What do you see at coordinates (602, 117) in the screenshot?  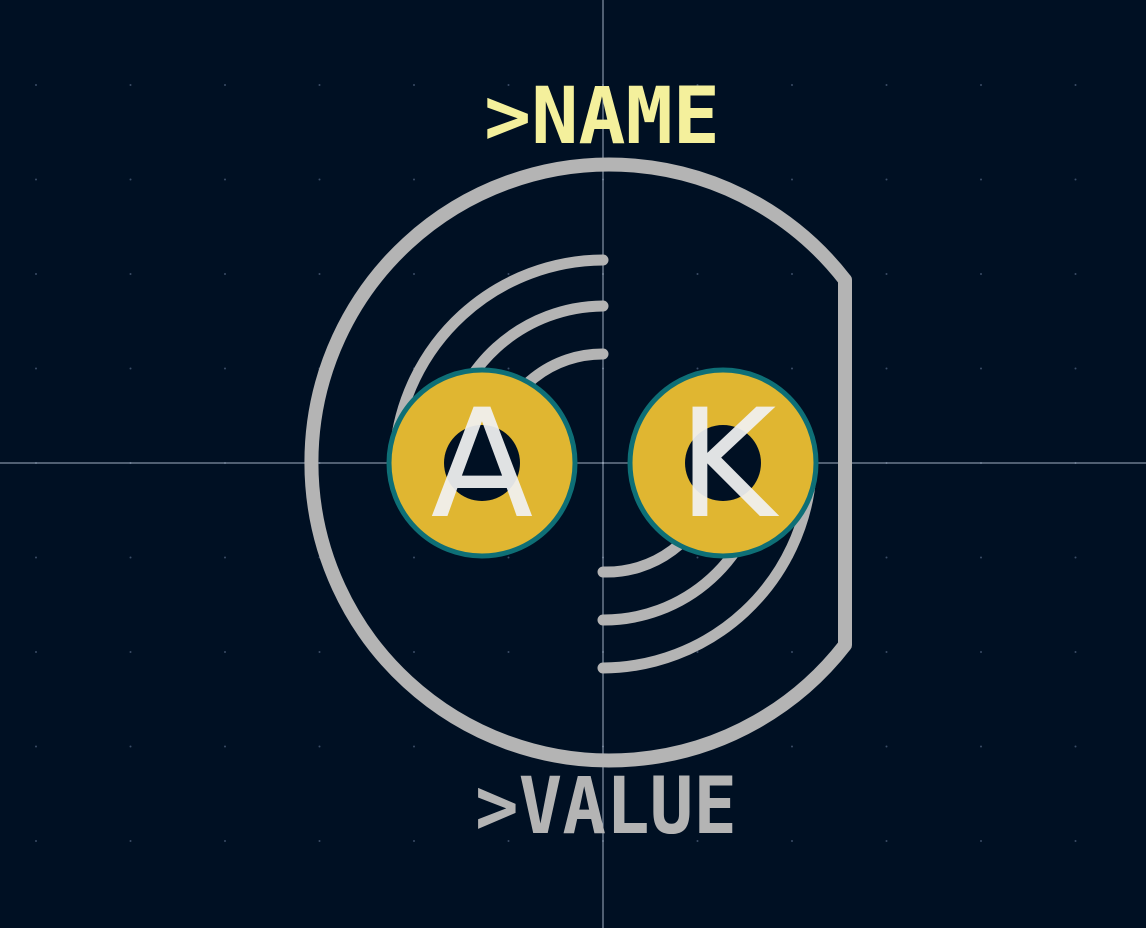 I see `name-label: >NAME` at bounding box center [602, 117].